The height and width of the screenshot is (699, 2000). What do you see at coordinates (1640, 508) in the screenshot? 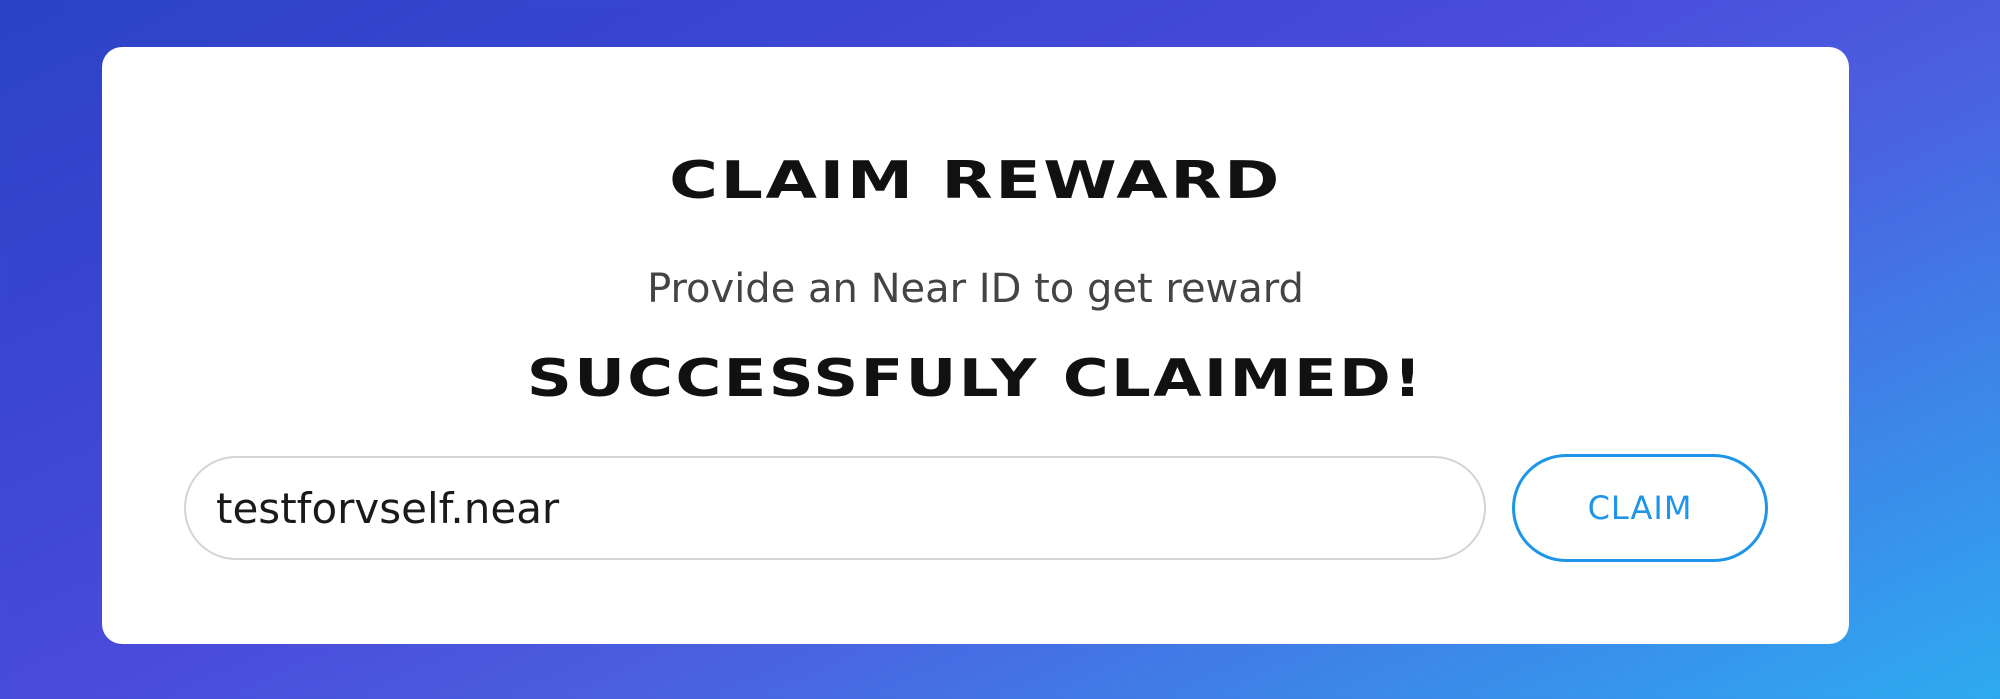
I see `claim-button: CLAIM` at bounding box center [1640, 508].